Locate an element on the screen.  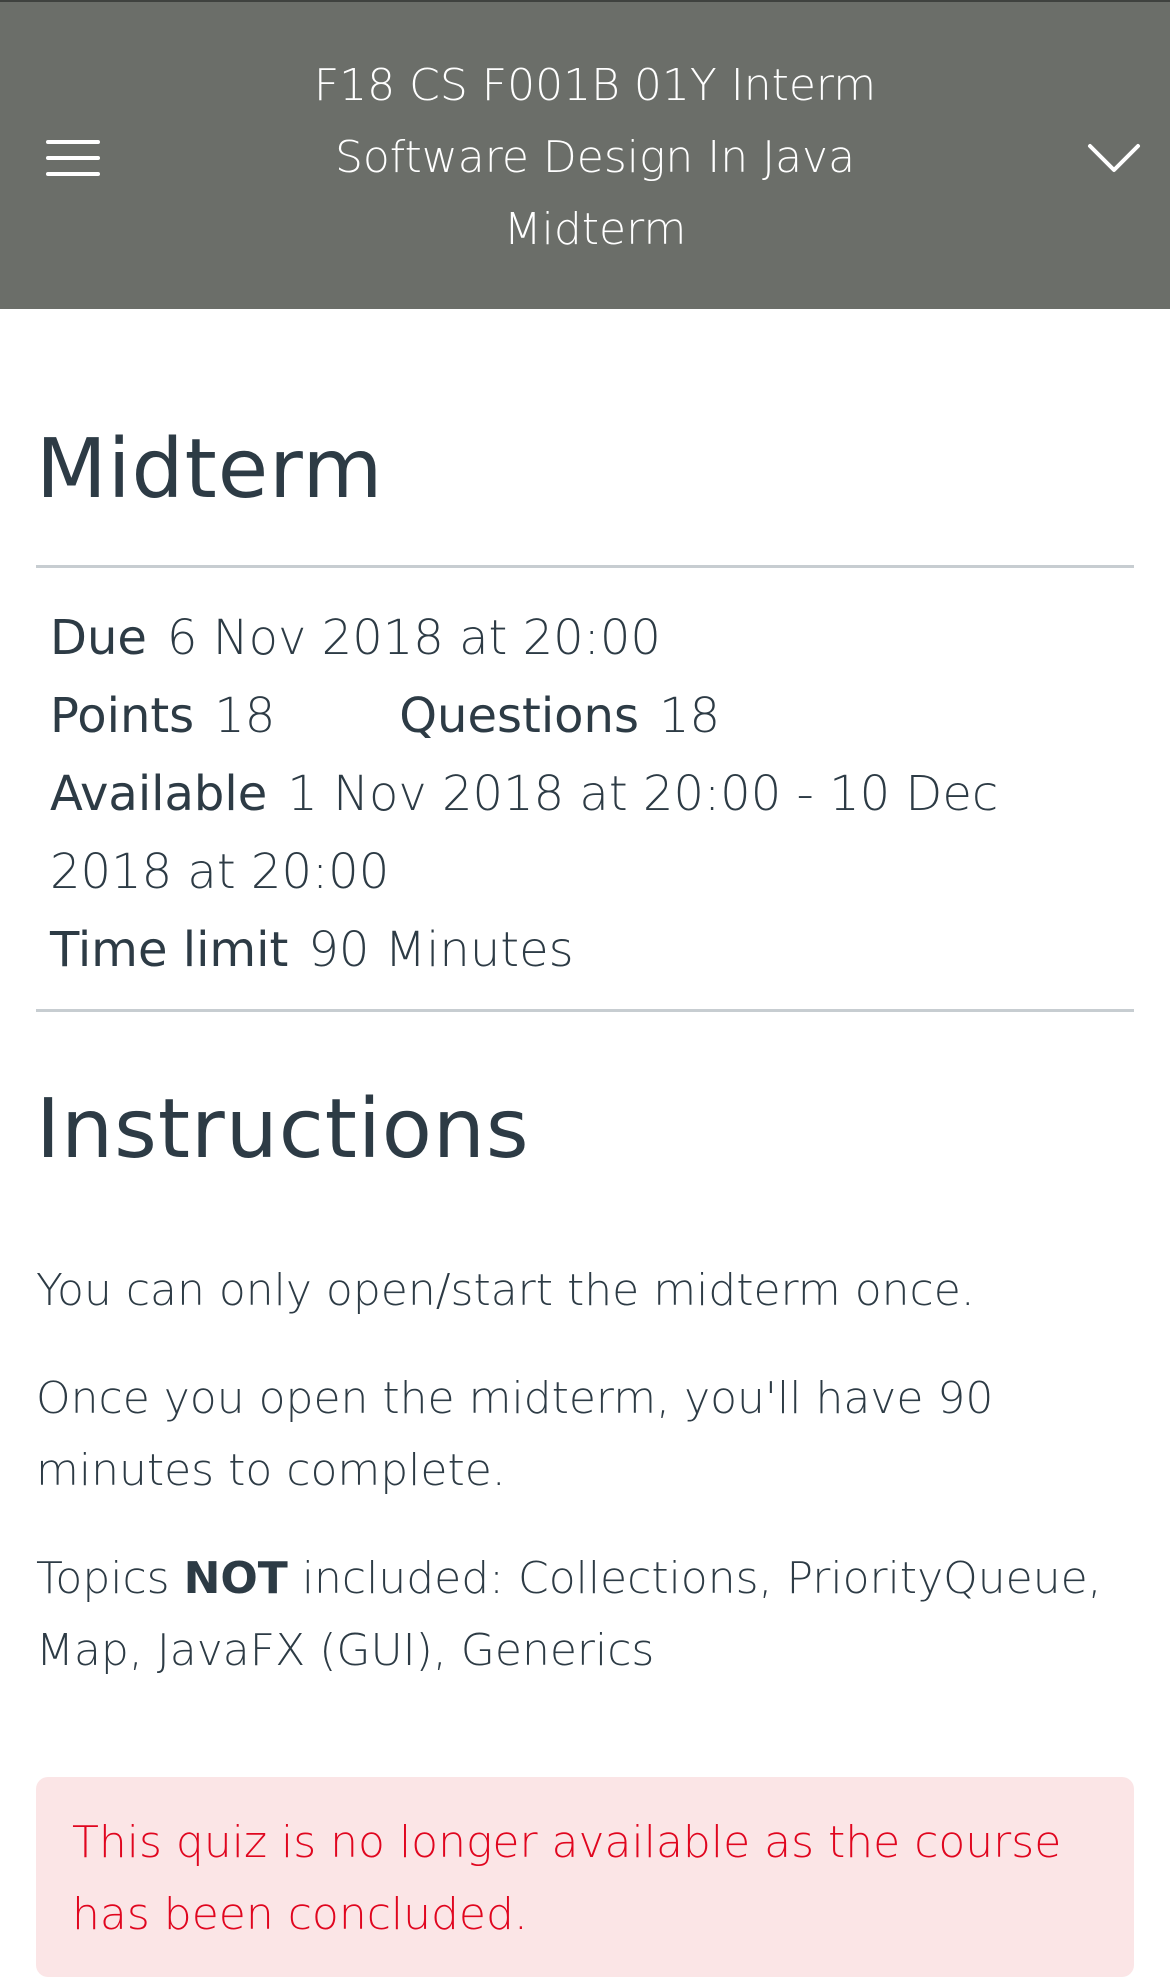
time-limit-row: Time limit 90 Minutes is located at coordinates (592, 950).